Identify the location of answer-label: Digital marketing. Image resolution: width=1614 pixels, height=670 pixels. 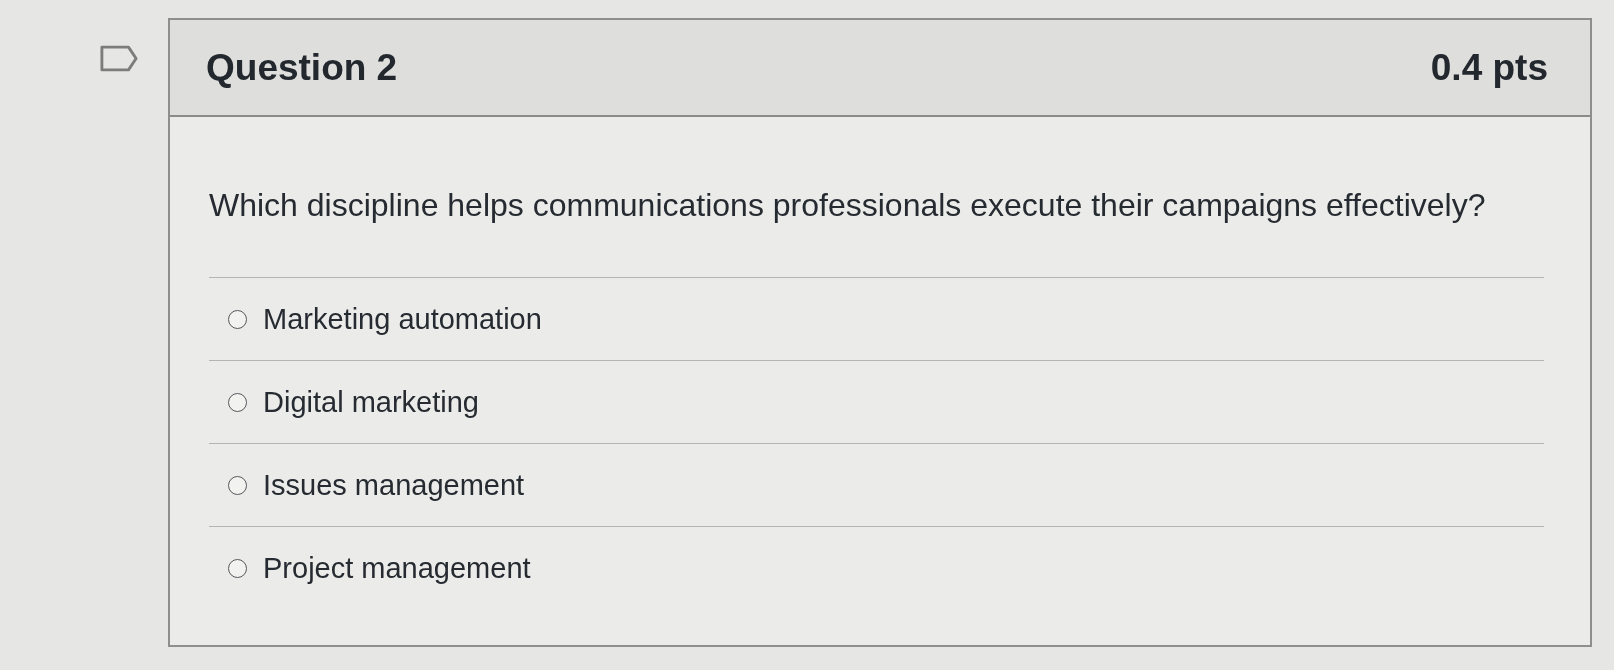
(371, 402).